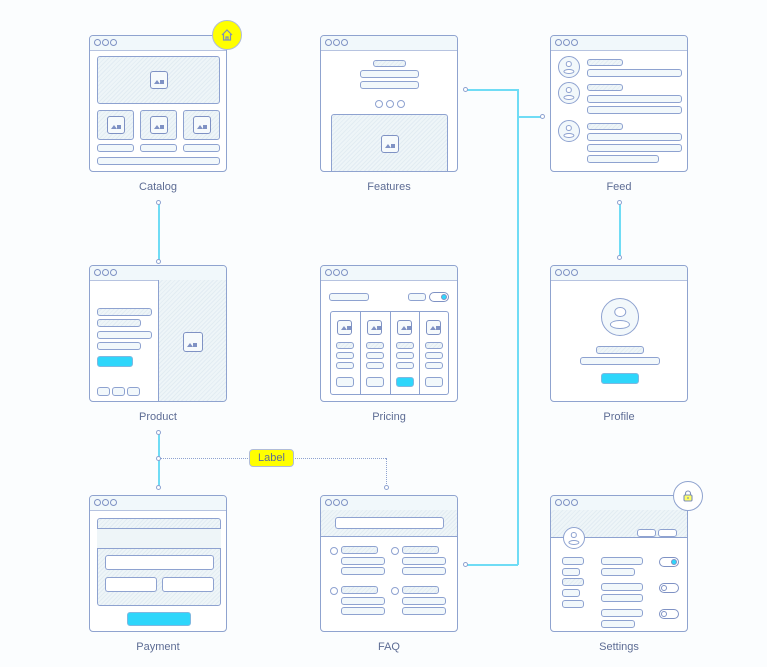  I want to click on screen-features, so click(389, 103).